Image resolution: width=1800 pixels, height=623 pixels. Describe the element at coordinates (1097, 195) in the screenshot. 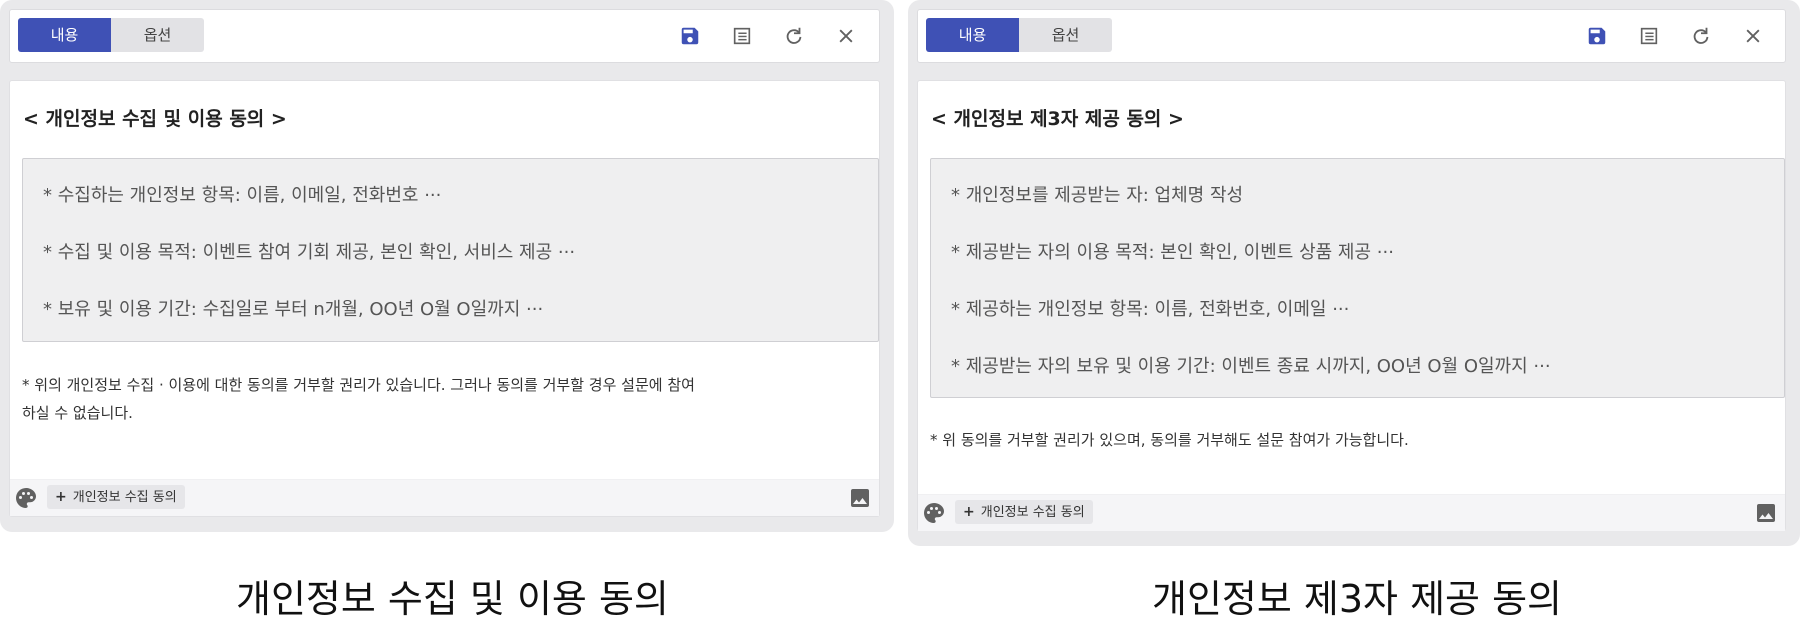

I see `consent-item: * 개인정보를 제공받는 자: 업체명 작성` at that location.